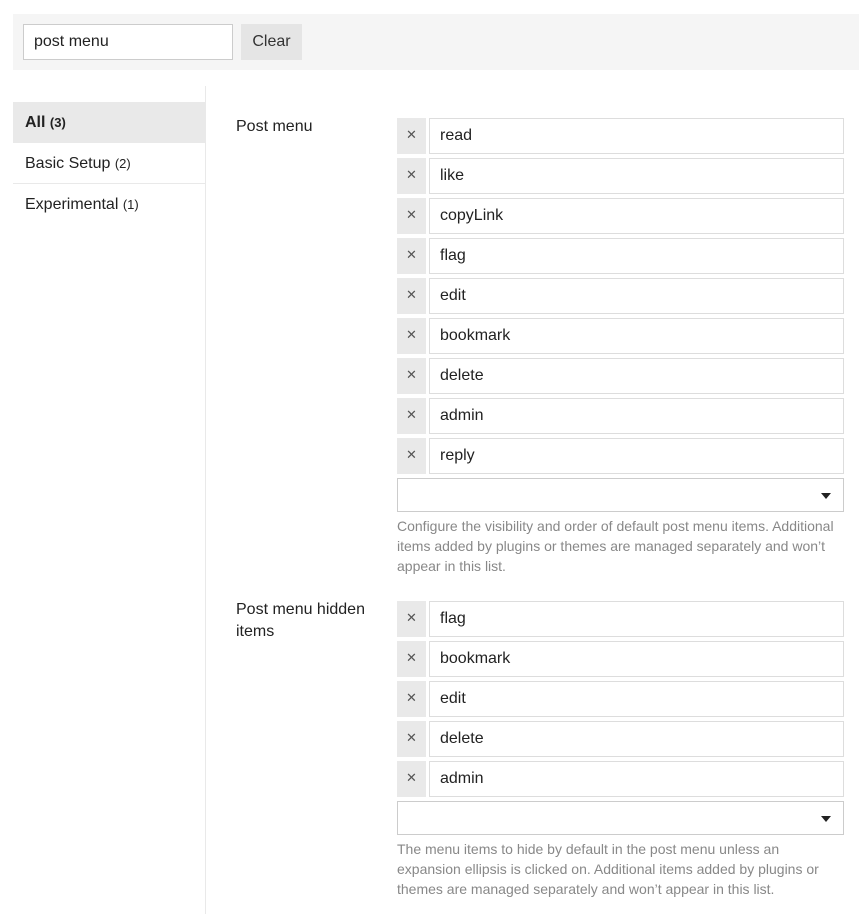 The height and width of the screenshot is (914, 859). I want to click on setting-label: Post menu hidden items, so click(300, 620).